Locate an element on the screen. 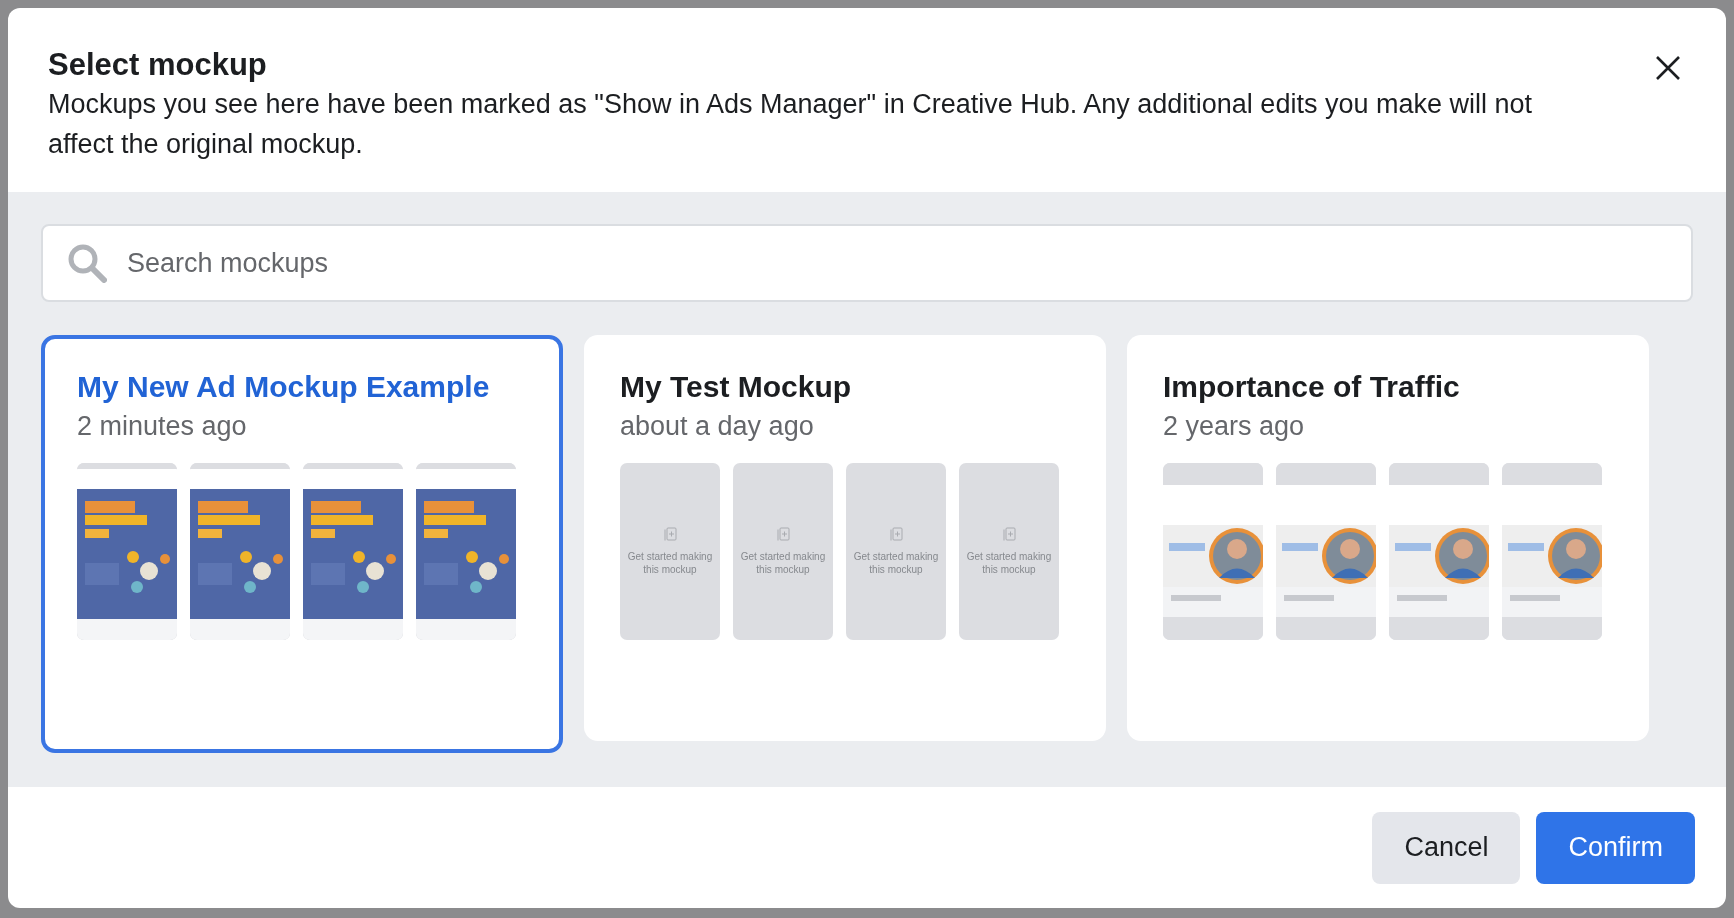  mockup-title: Importance of Traffic is located at coordinates (1311, 387).